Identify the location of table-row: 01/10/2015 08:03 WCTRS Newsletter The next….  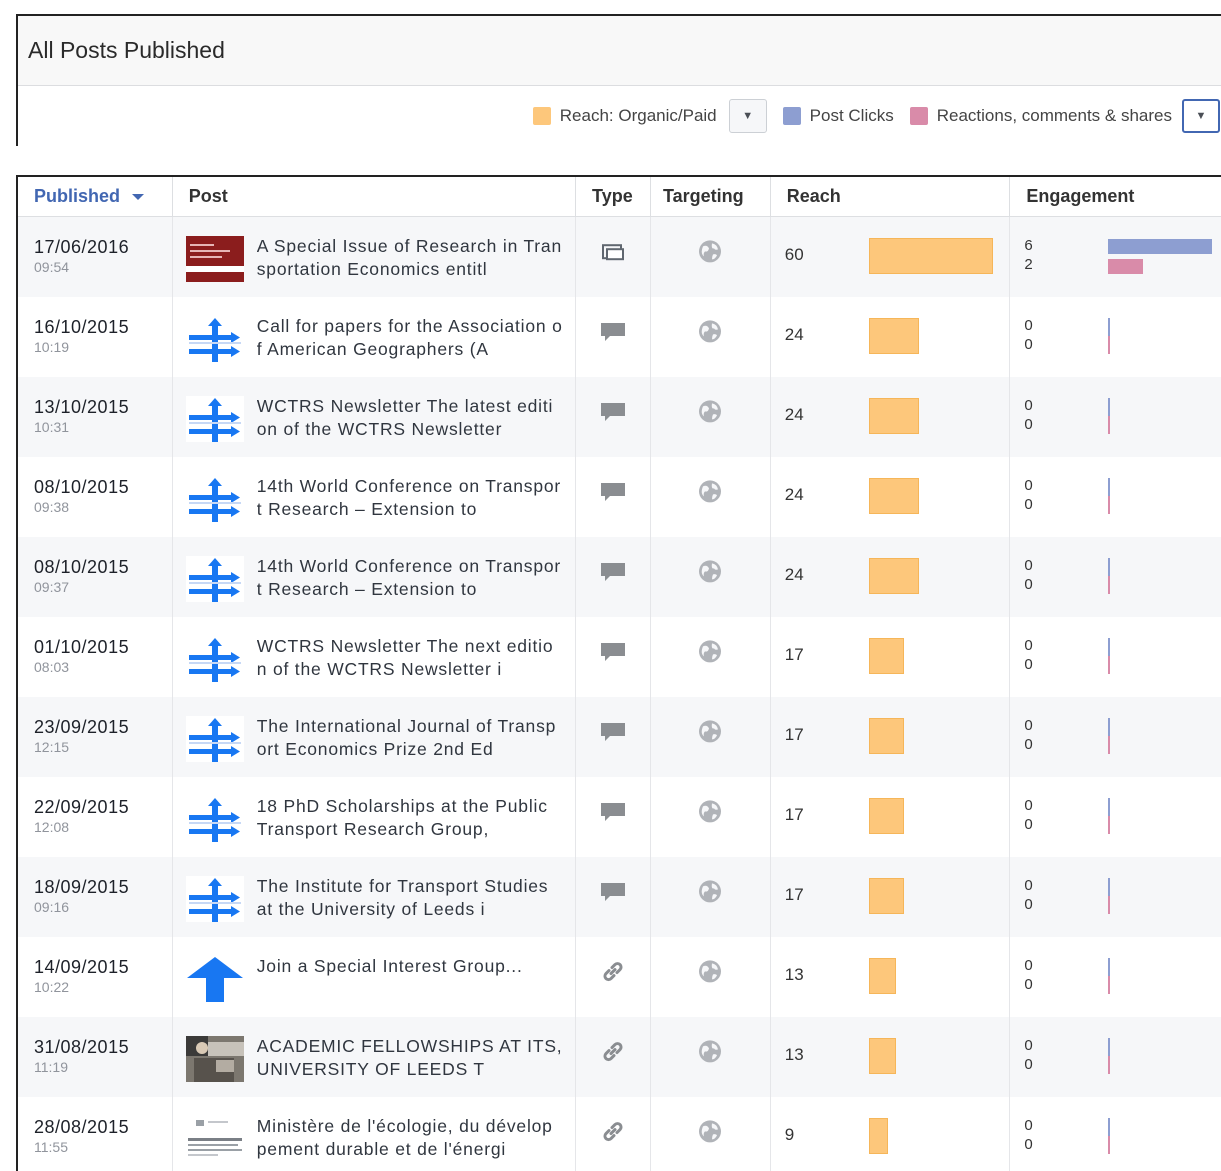
(619, 657).